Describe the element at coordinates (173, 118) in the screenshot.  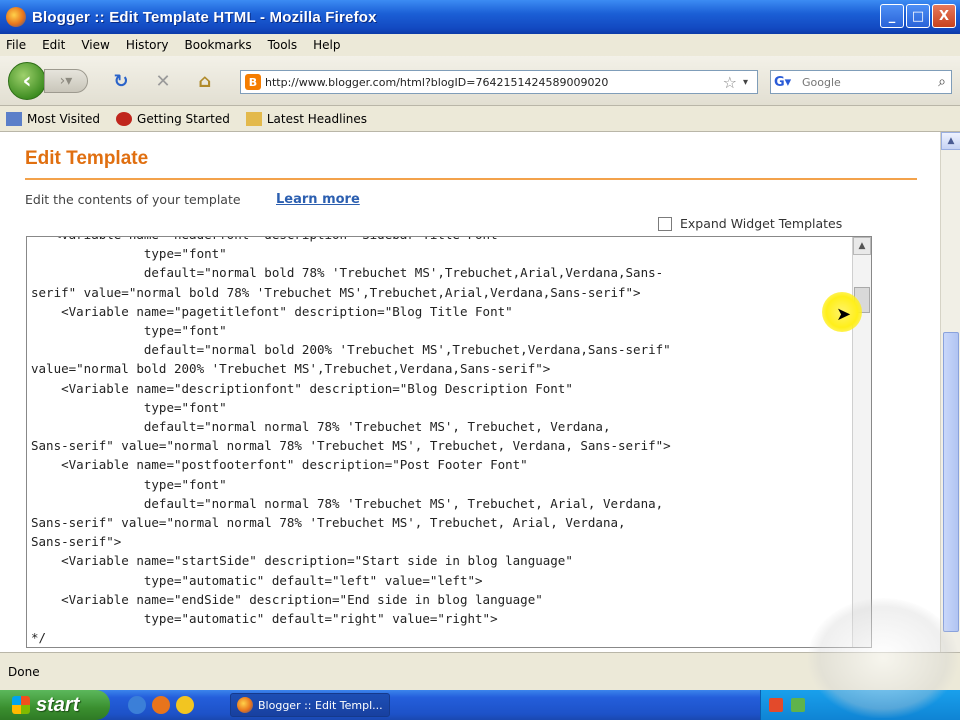
I see `bookmark-getting-started: Getting Started` at that location.